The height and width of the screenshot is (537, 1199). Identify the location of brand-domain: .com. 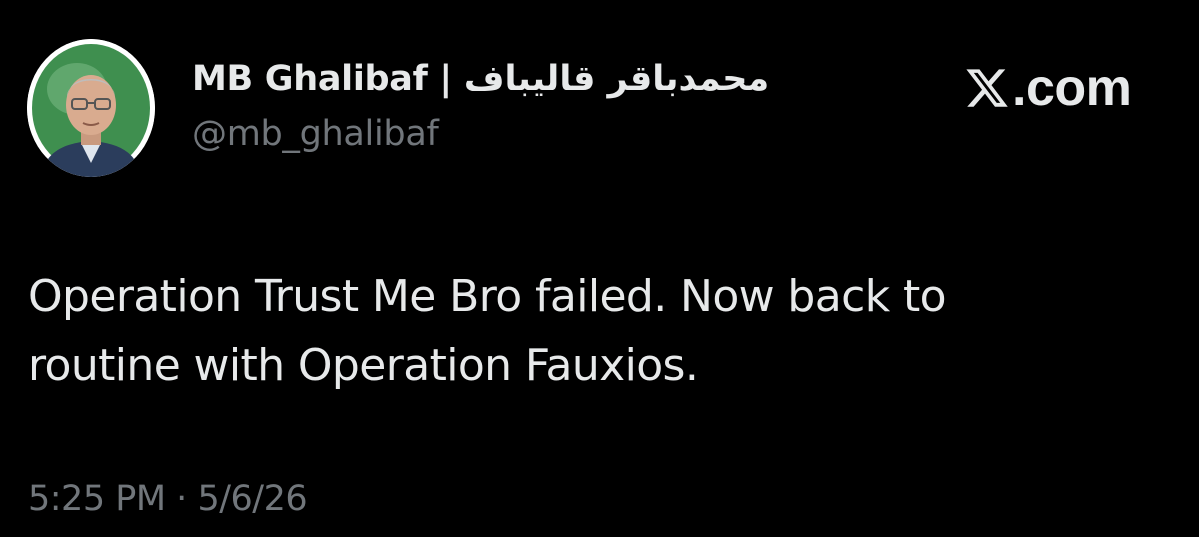
(1072, 88).